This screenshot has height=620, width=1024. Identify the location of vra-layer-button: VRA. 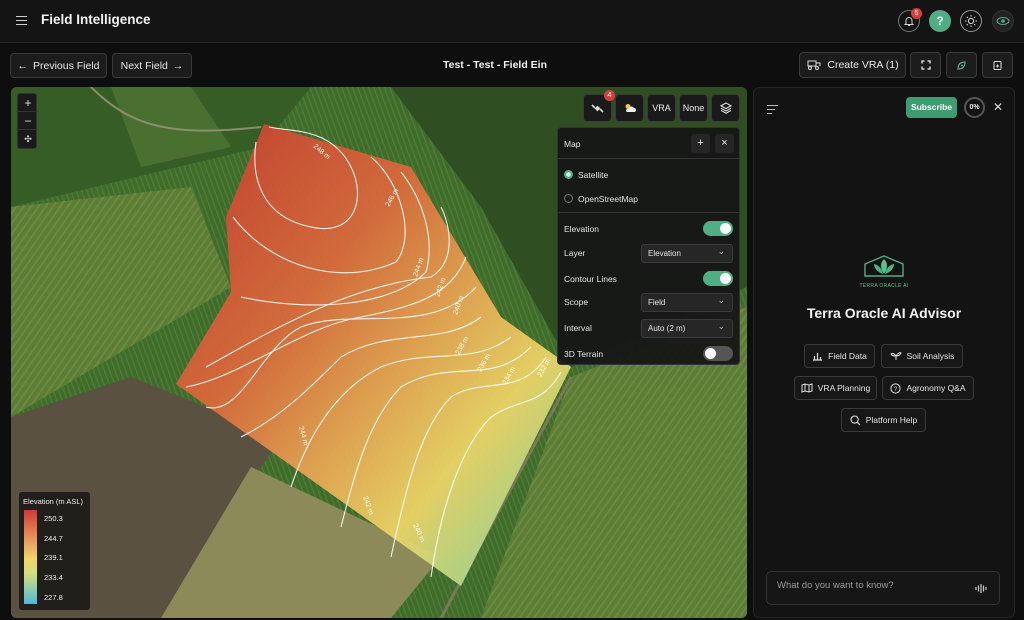
(661, 108).